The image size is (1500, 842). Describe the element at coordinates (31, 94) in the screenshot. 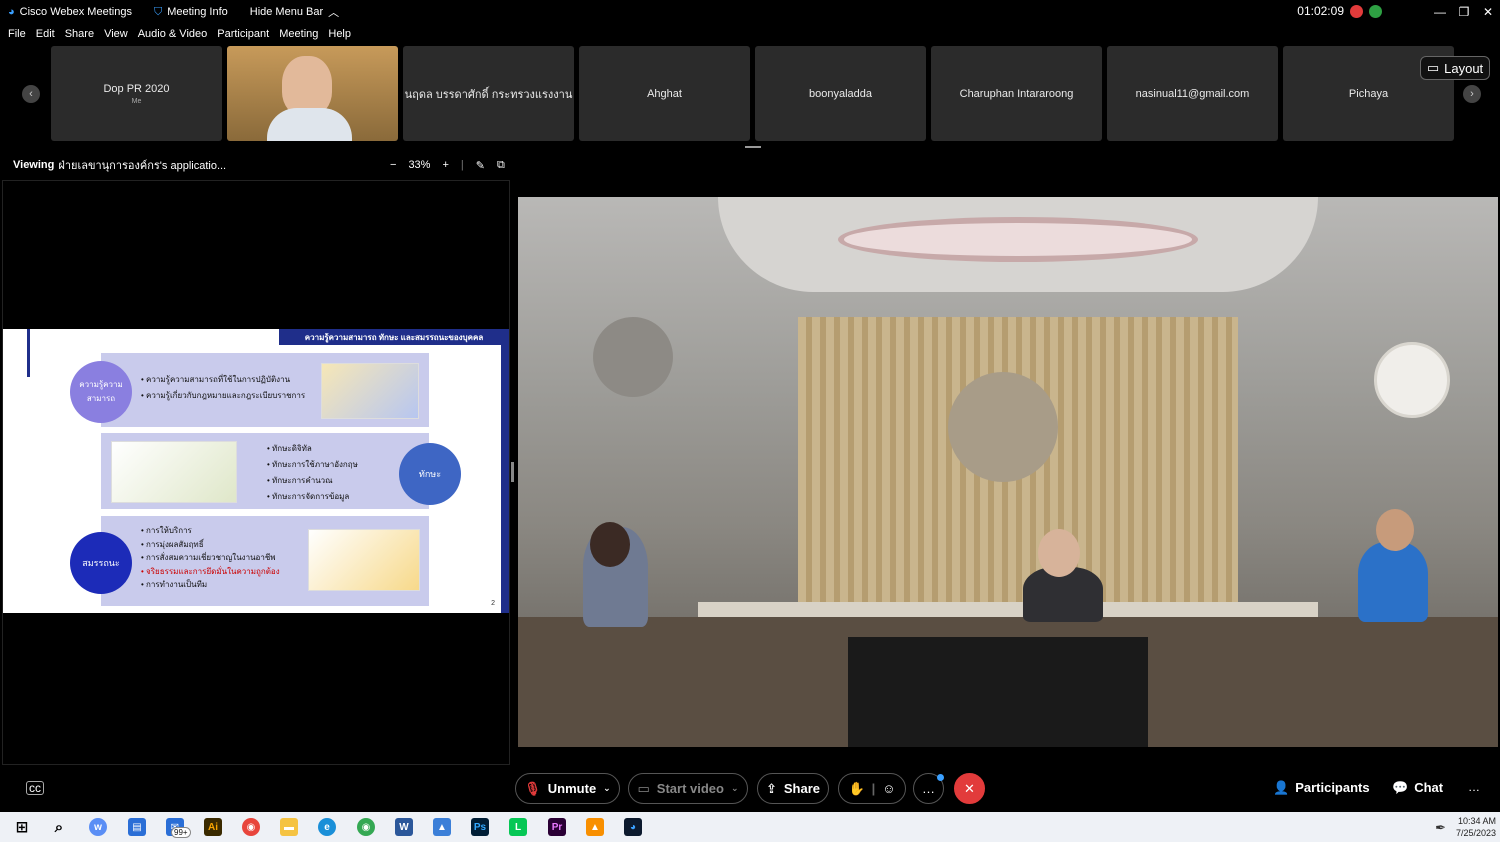

I see `scroll-left-button: ‹` at that location.